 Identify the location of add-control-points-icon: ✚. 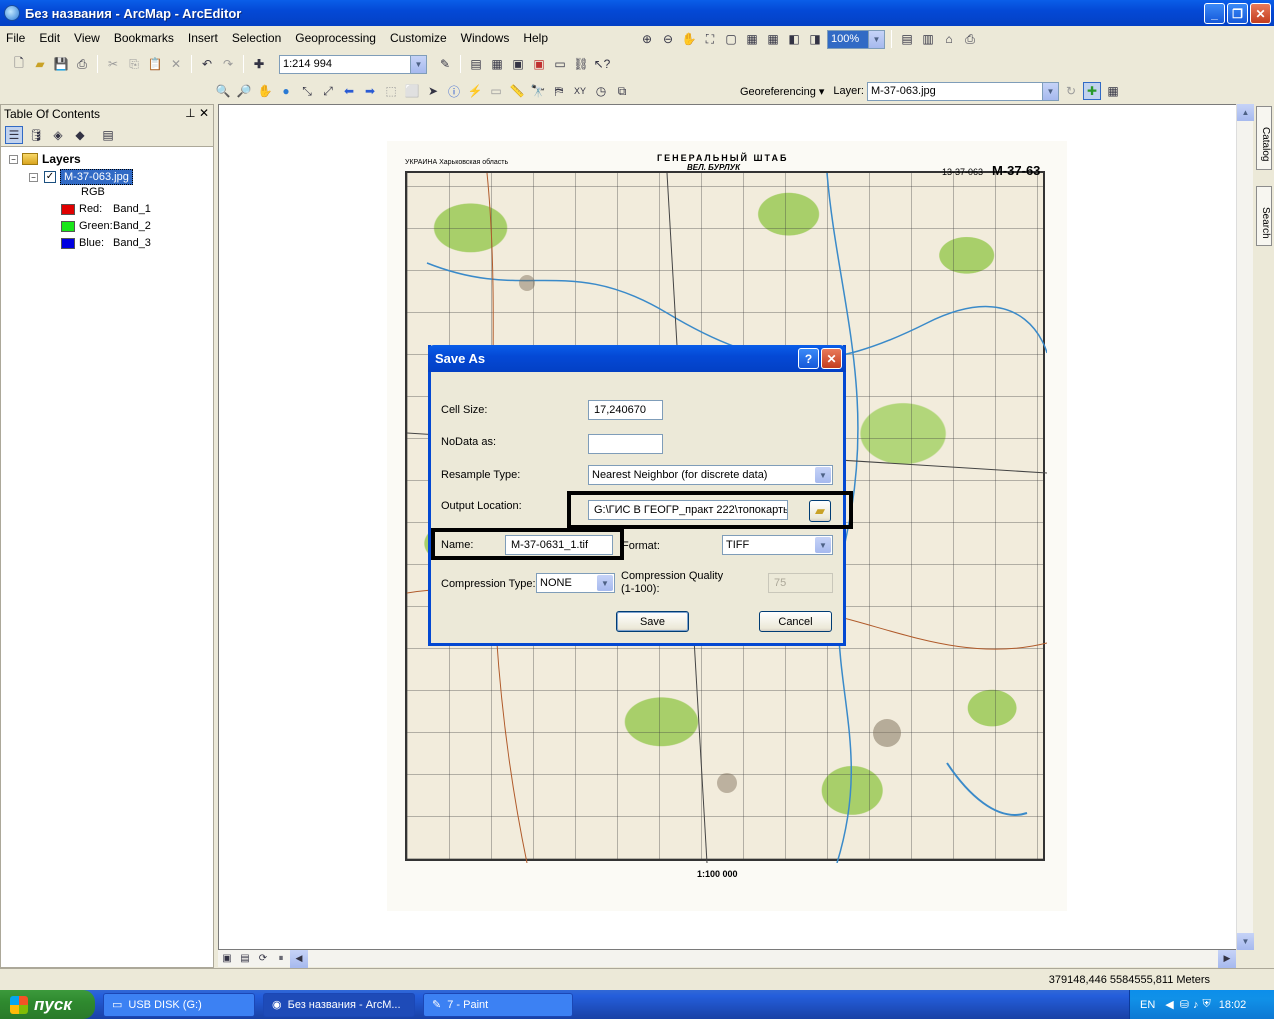
(1091, 91).